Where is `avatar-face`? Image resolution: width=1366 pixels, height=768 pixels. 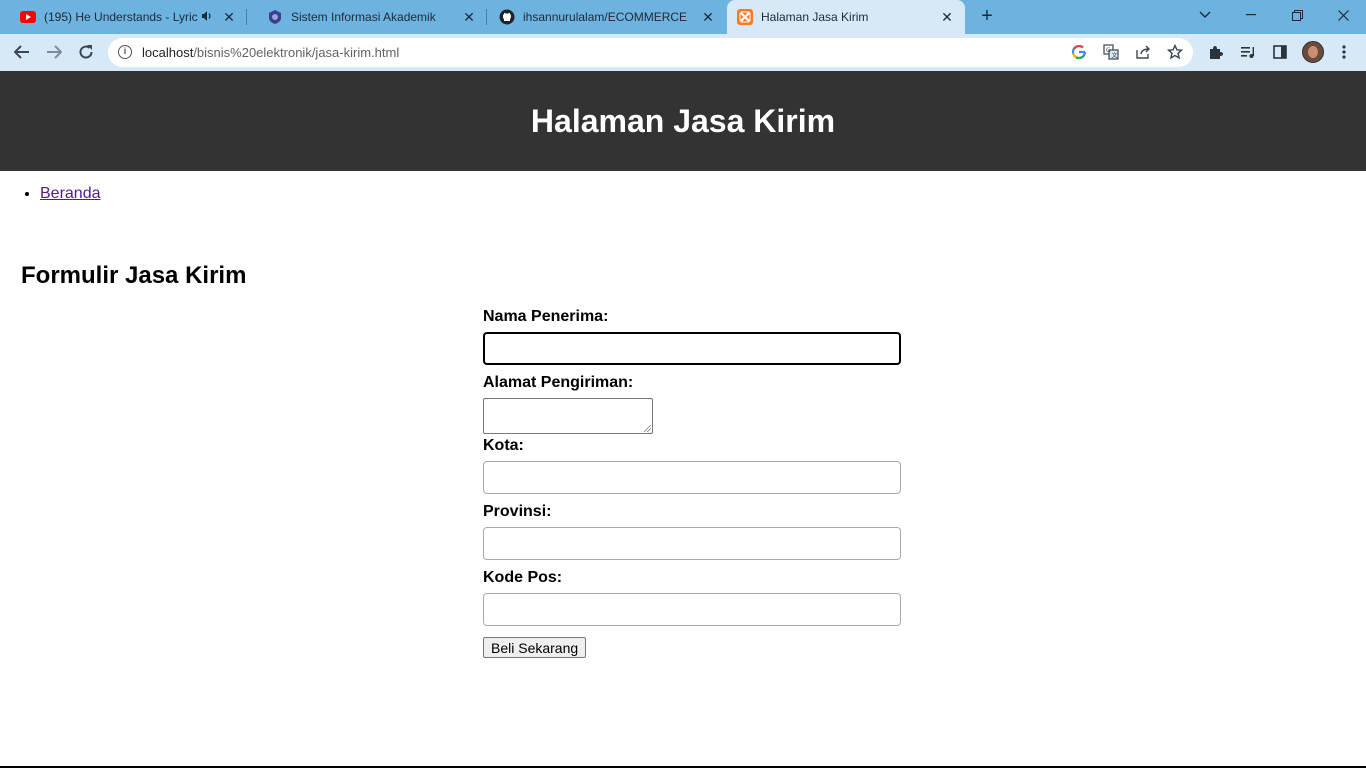
avatar-face is located at coordinates (1313, 52).